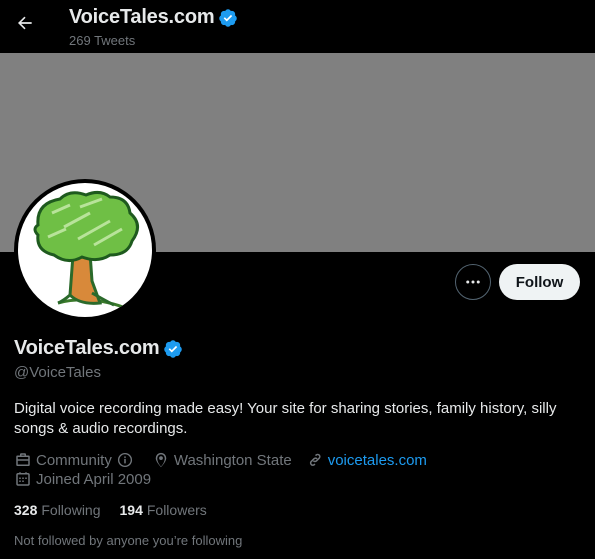 This screenshot has height=559, width=595. Describe the element at coordinates (131, 510) in the screenshot. I see `followers-count: 194` at that location.